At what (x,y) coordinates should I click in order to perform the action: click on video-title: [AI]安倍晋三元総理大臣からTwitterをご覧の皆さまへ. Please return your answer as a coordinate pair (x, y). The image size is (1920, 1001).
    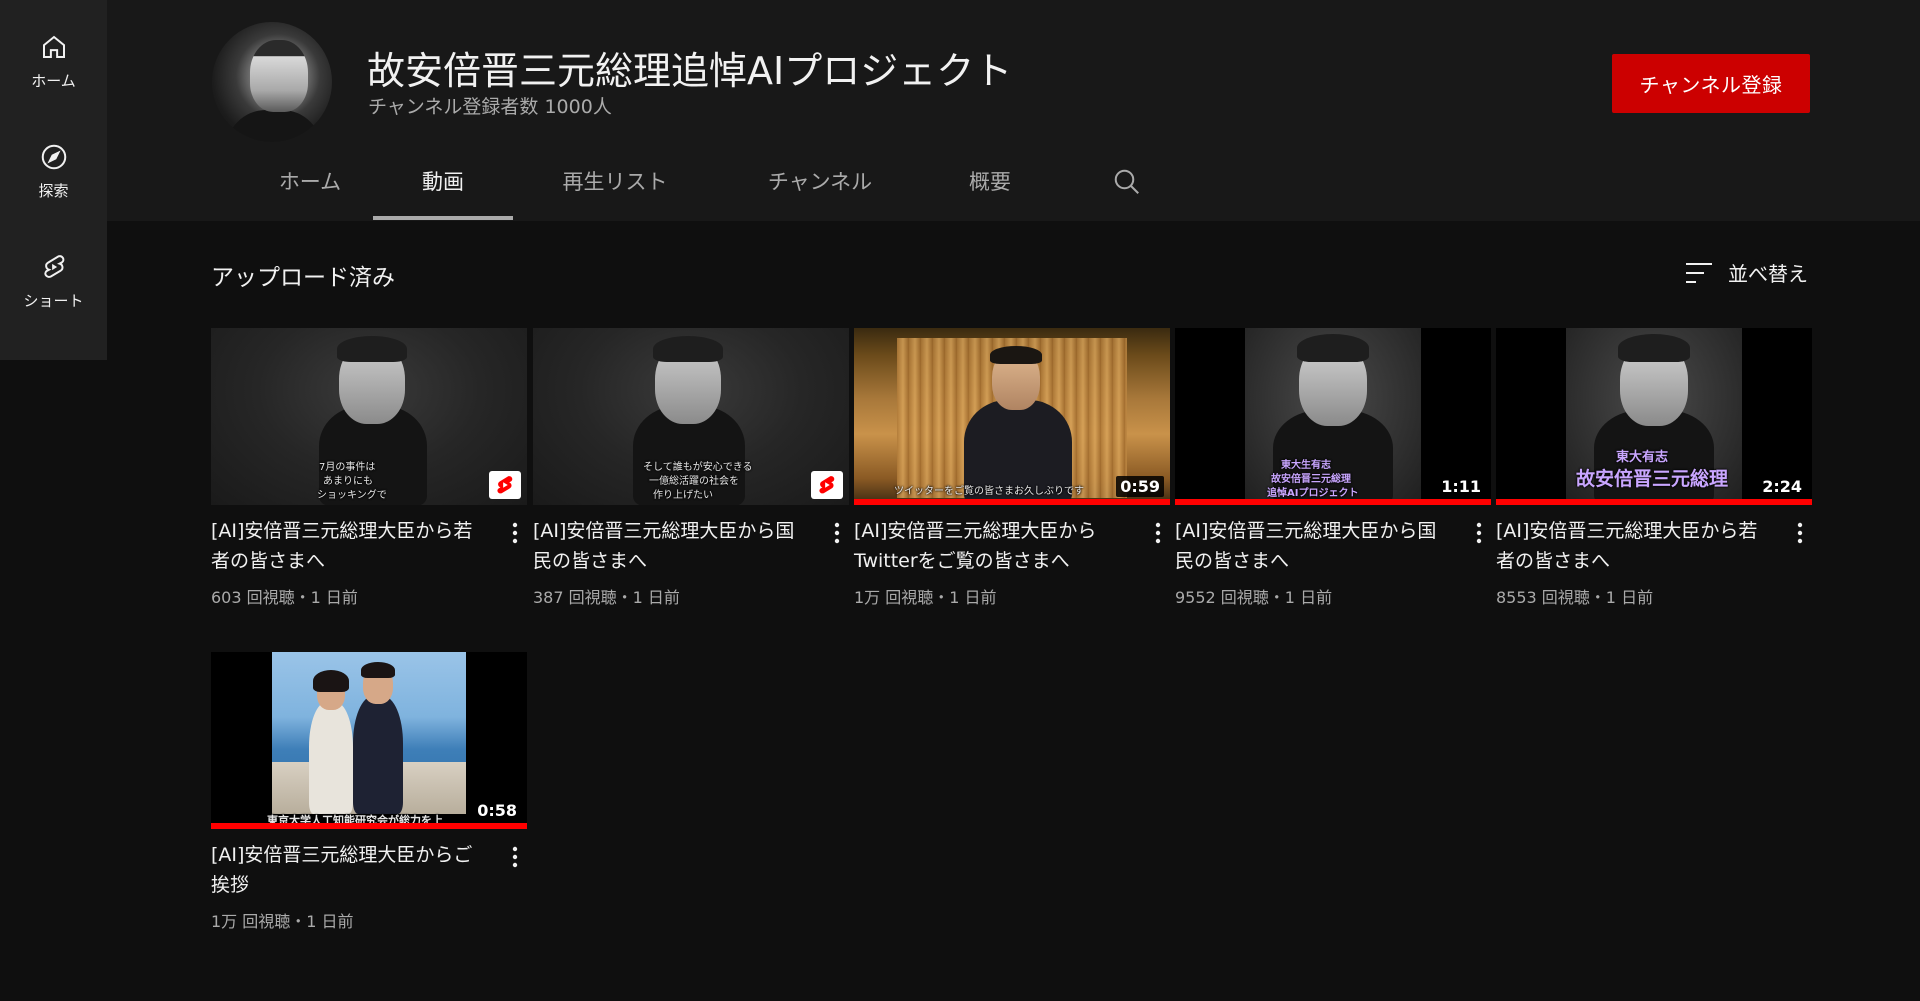
    Looking at the image, I should click on (992, 546).